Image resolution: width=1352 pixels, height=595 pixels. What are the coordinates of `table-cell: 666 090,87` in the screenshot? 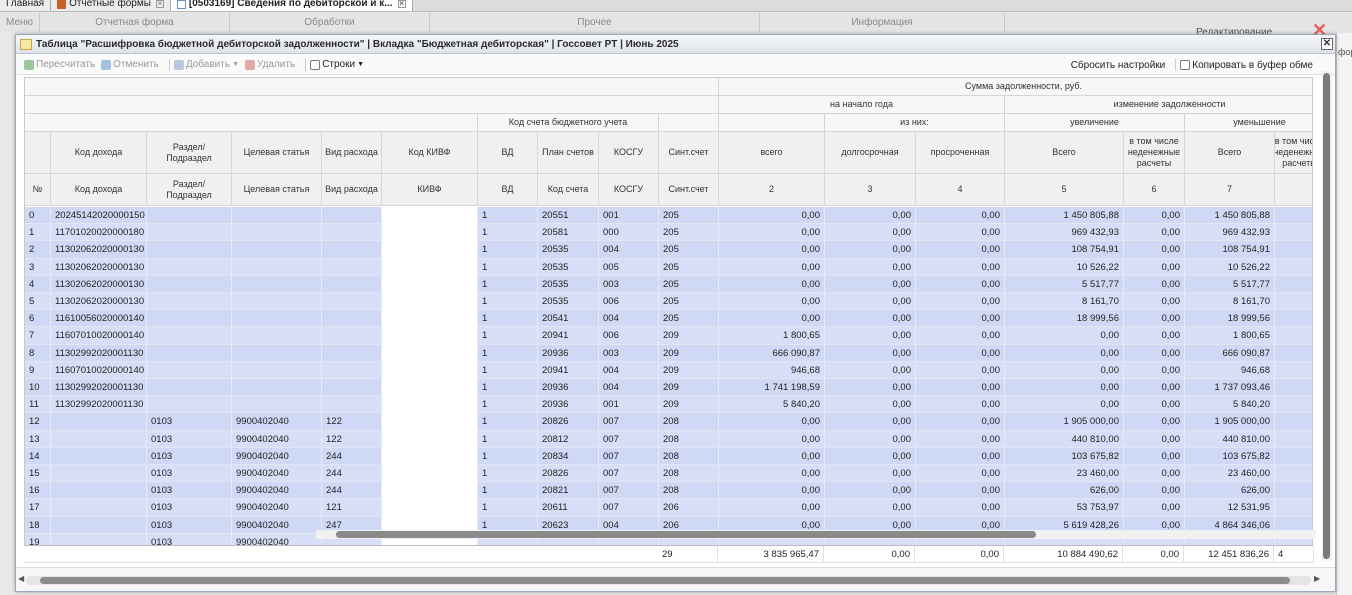 It's located at (772, 353).